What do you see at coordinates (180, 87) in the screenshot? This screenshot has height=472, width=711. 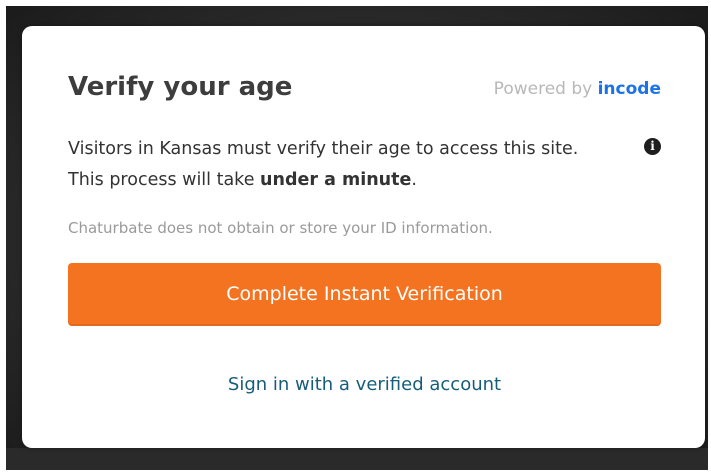 I see `modal-title: Verify your age` at bounding box center [180, 87].